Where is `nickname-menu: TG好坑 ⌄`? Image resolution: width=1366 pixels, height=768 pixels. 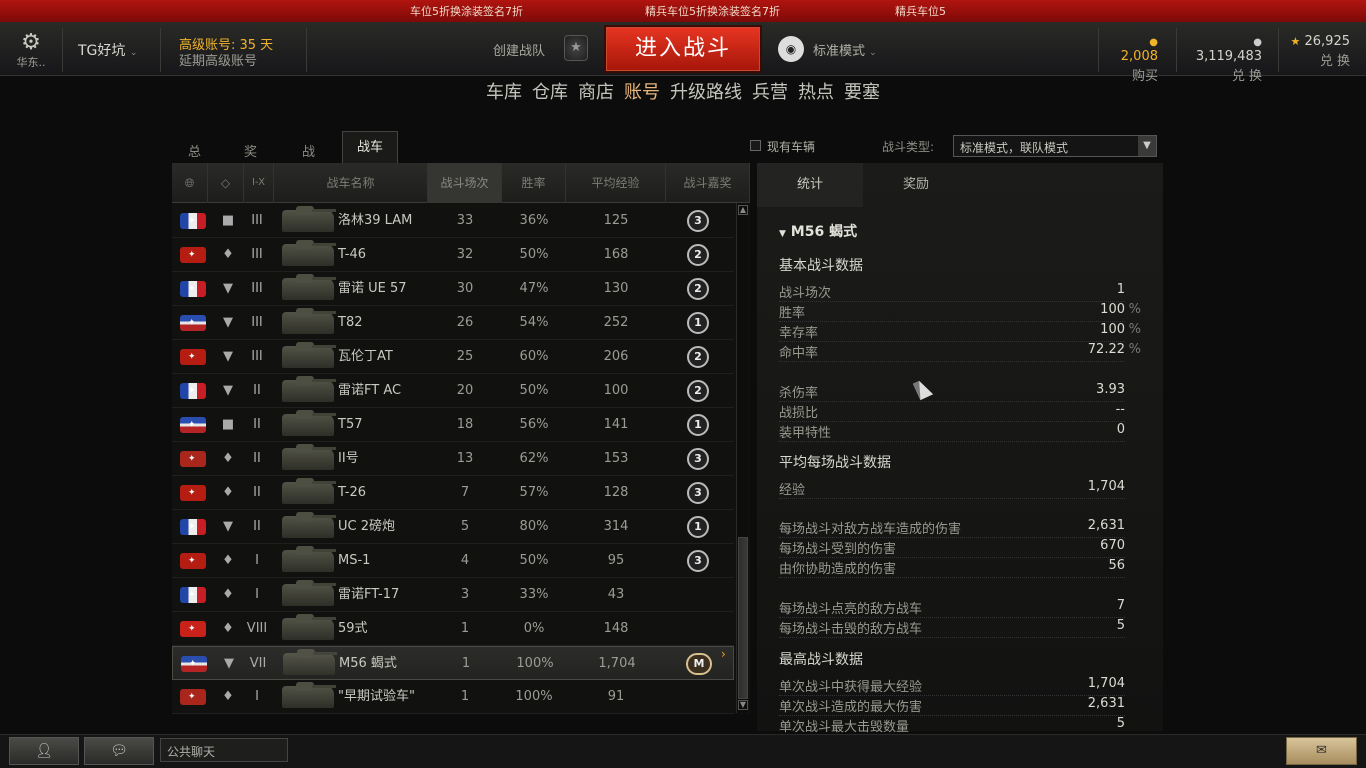 nickname-menu: TG好坑 ⌄ is located at coordinates (107, 50).